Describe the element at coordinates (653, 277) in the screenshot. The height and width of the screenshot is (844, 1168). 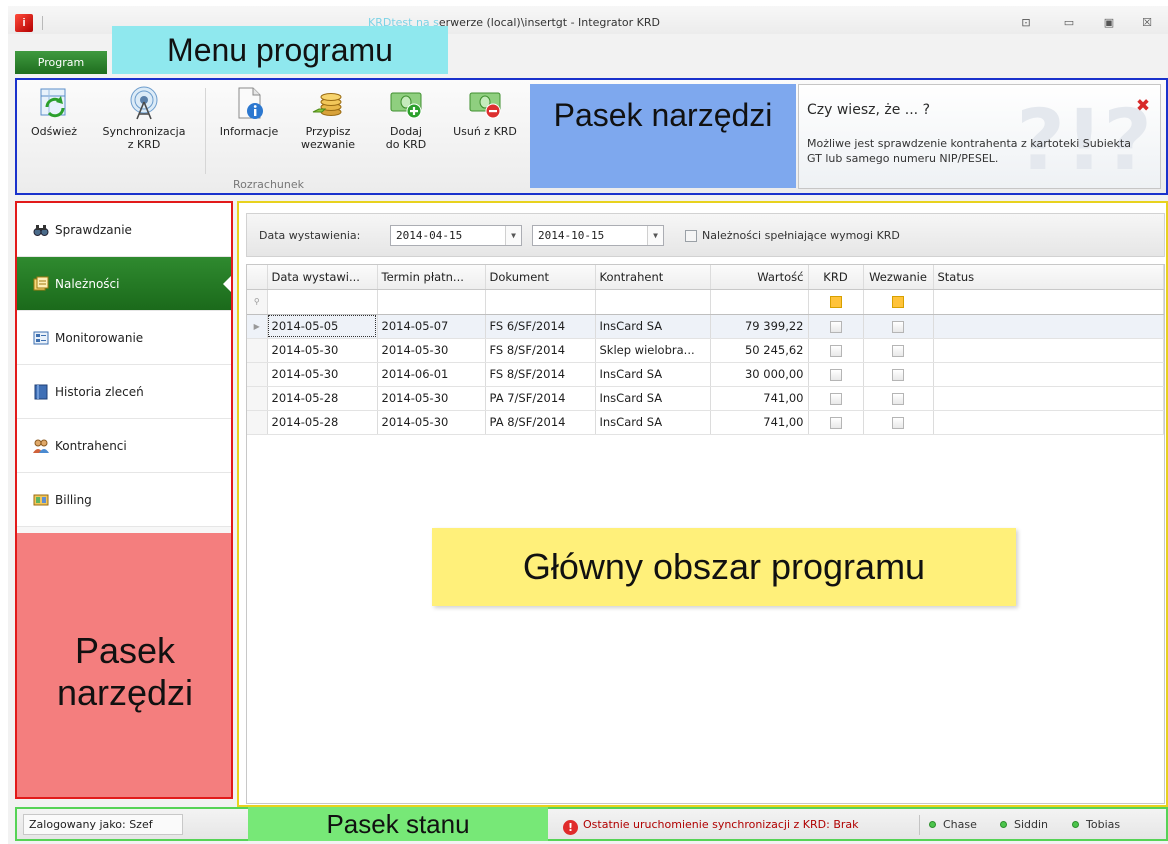
I see `column-header-contractor: Kontrahent` at that location.